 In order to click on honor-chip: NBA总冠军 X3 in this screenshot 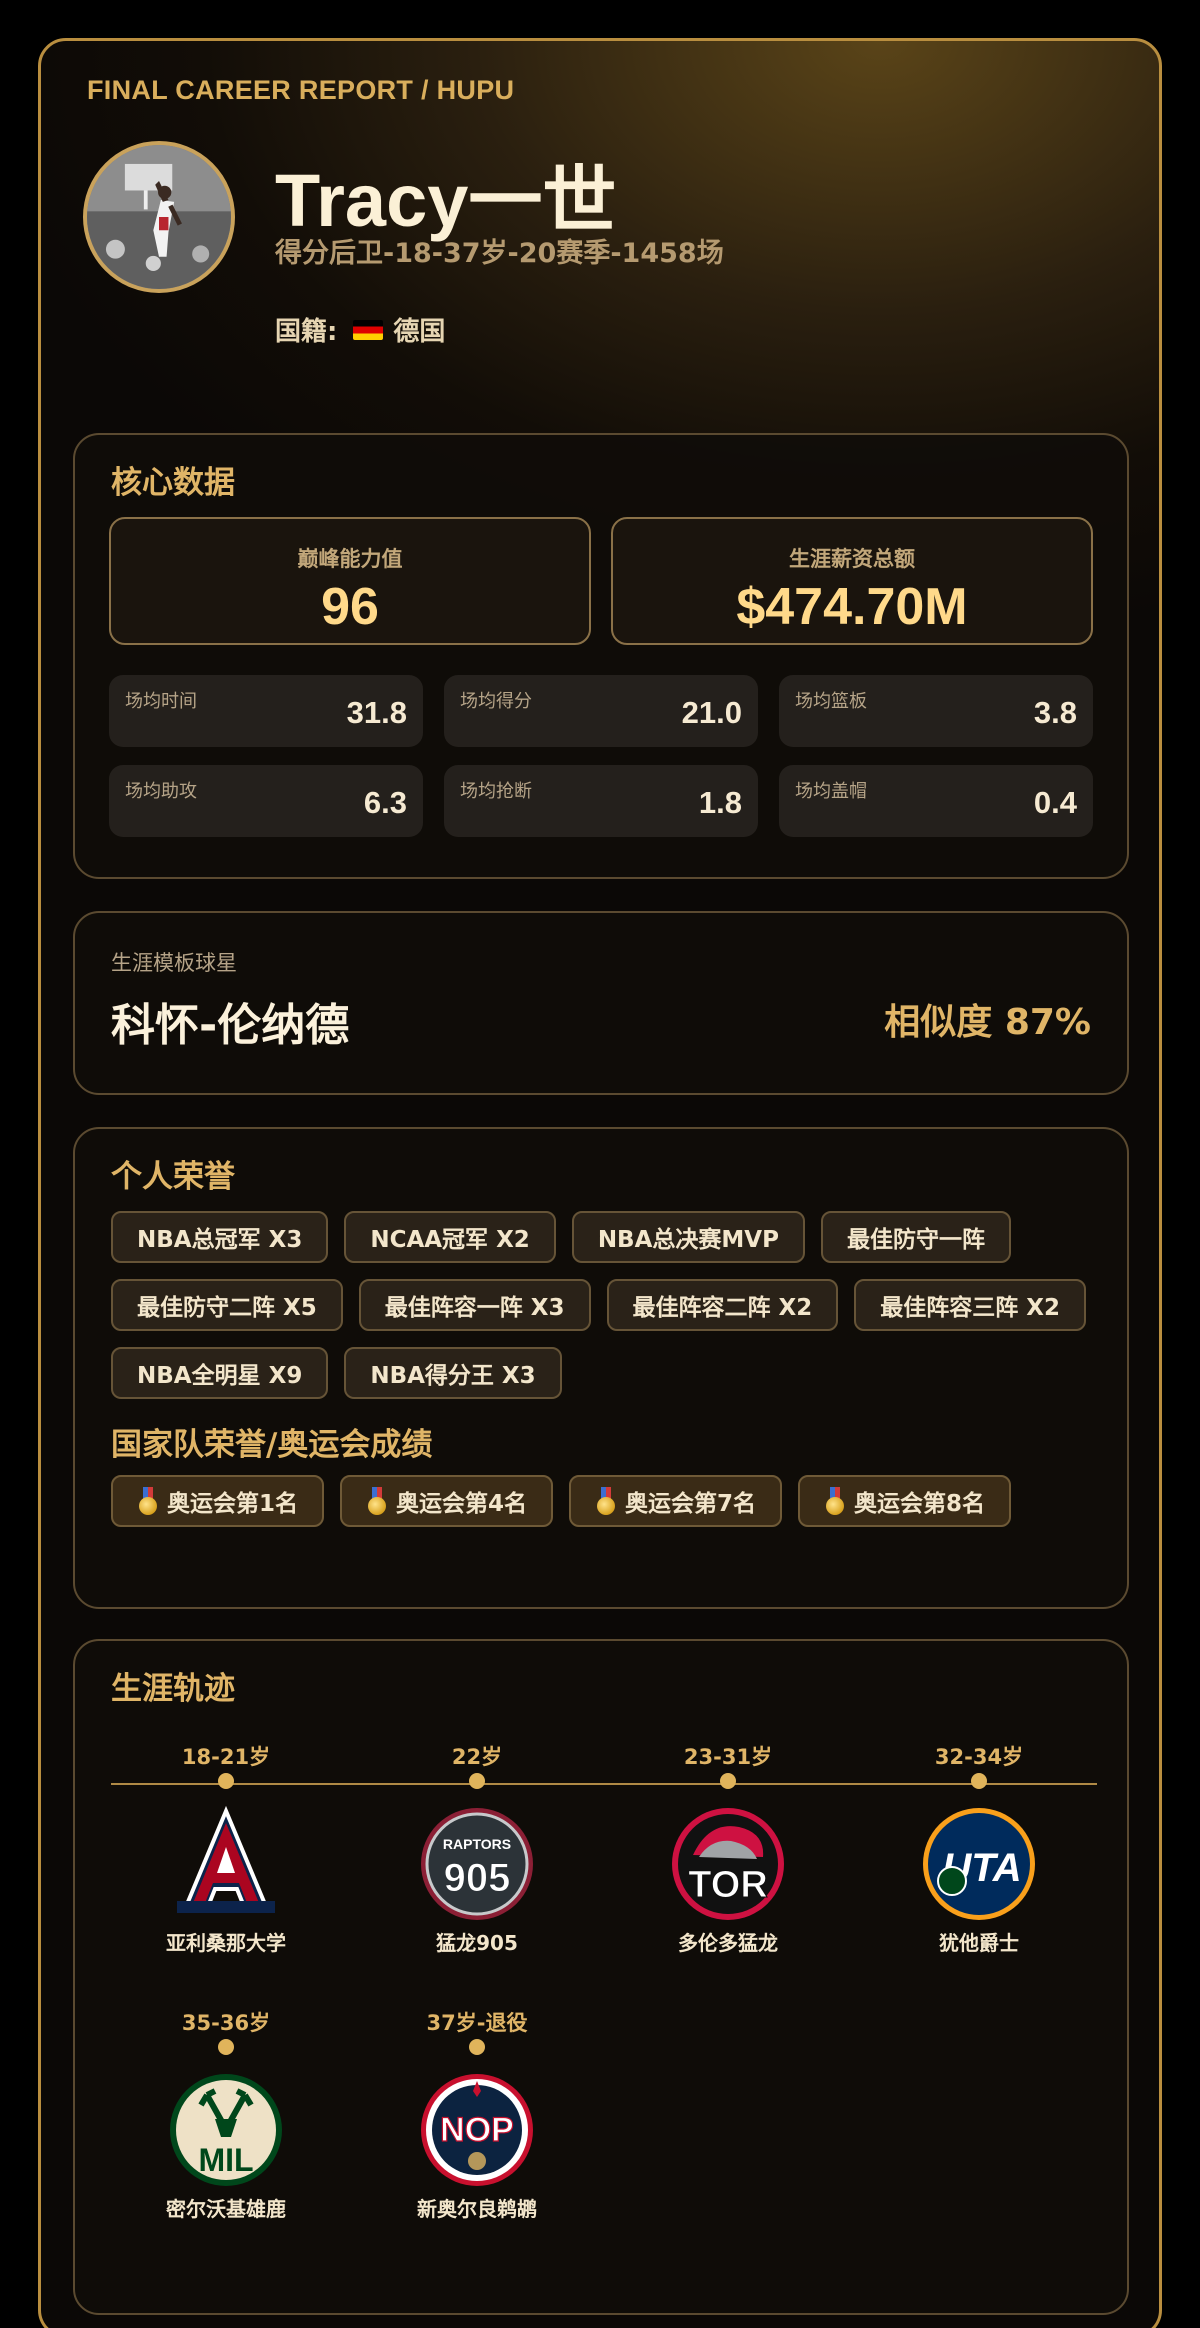, I will do `click(220, 1237)`.